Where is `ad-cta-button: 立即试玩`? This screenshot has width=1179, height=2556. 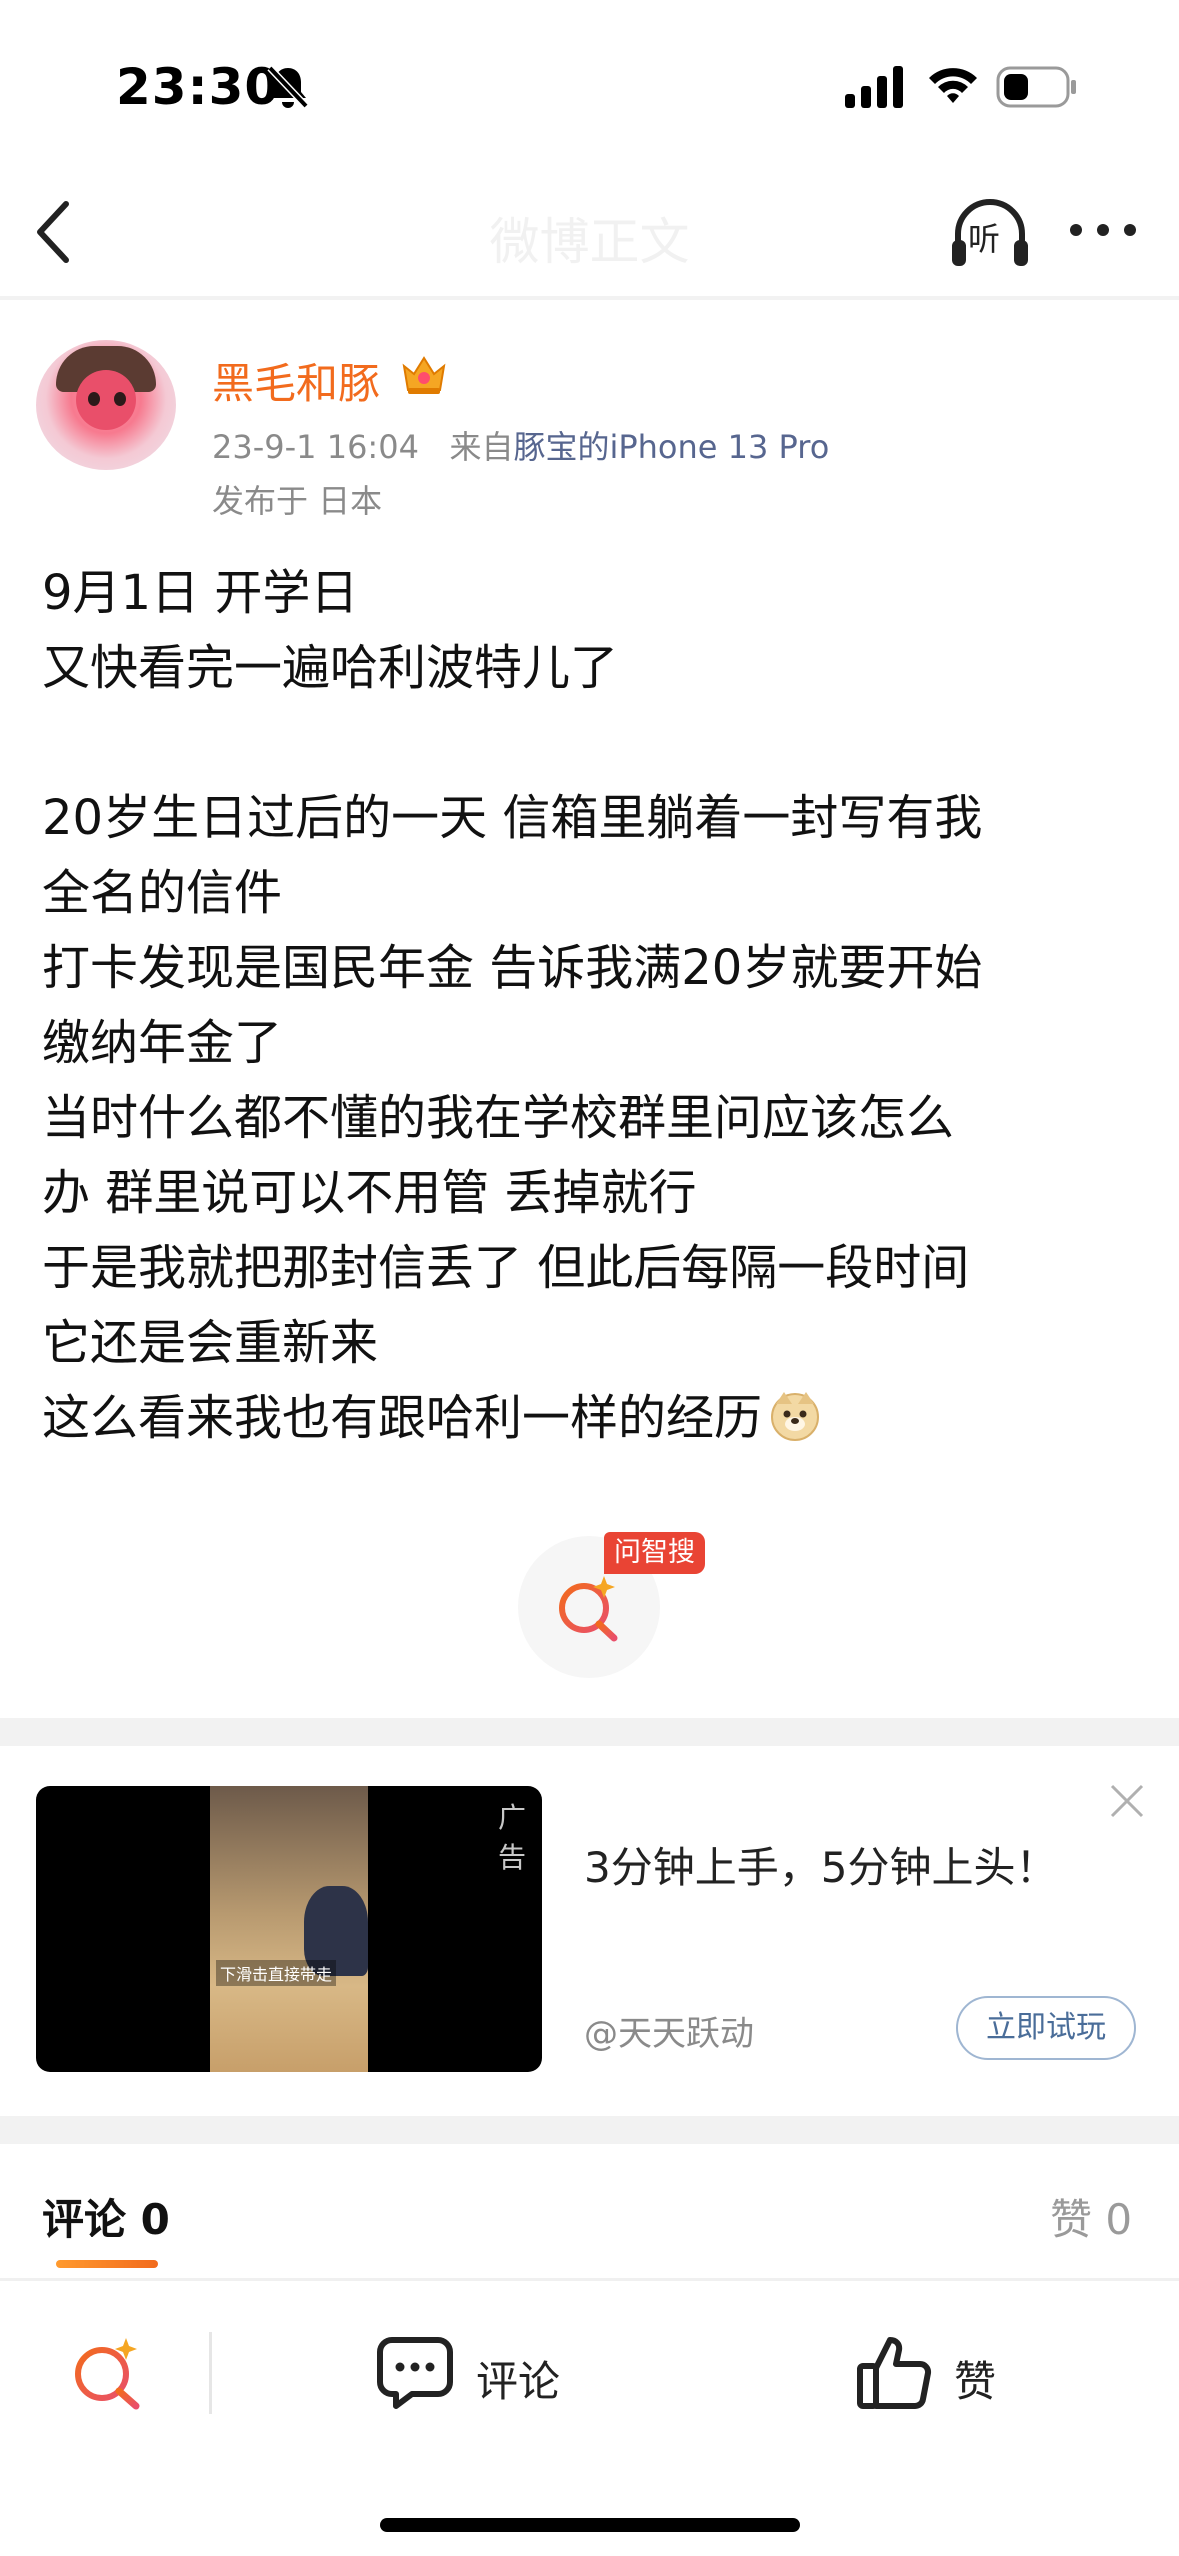
ad-cta-button: 立即试玩 is located at coordinates (1046, 2028).